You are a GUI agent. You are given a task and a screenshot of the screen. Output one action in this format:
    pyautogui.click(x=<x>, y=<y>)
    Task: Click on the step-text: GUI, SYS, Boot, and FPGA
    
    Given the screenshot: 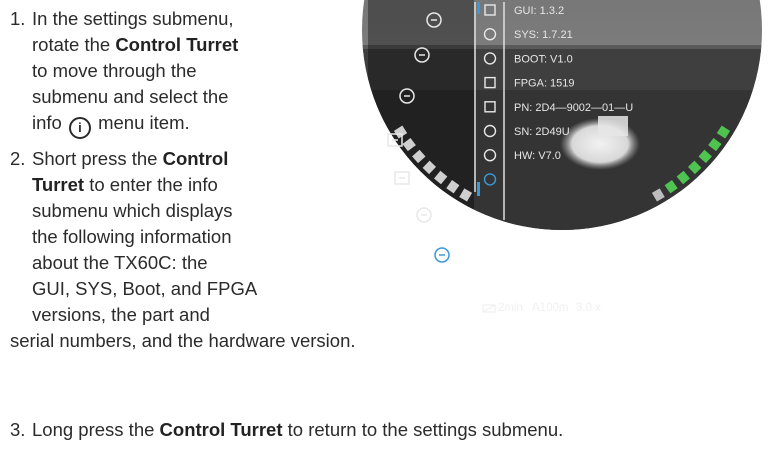 What is the action you would take?
    pyautogui.click(x=145, y=288)
    